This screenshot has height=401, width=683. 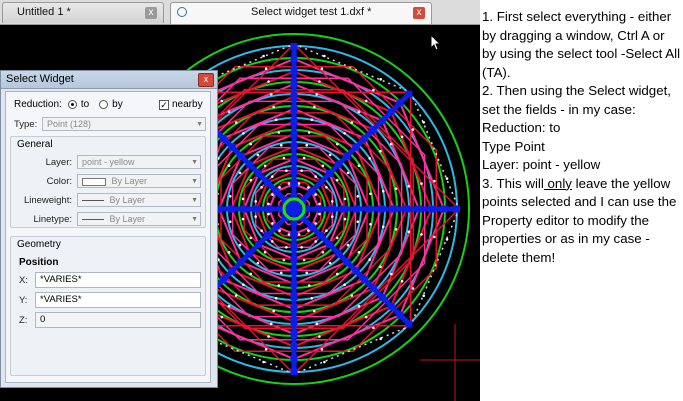 What do you see at coordinates (35, 144) in the screenshot?
I see `general-title: General` at bounding box center [35, 144].